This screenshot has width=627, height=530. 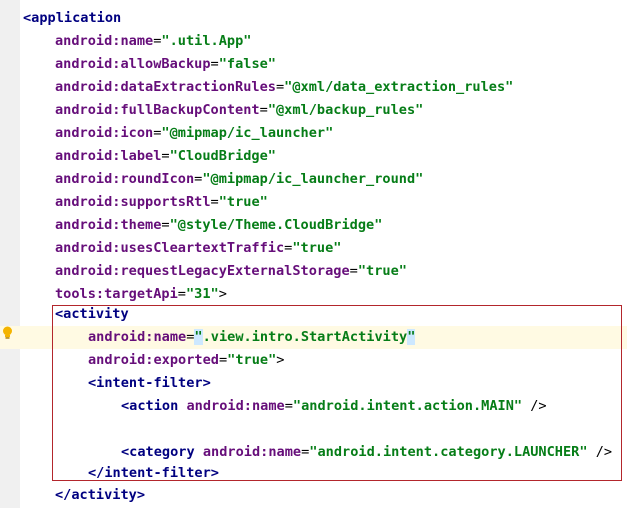 I want to click on code-text: android:supportsRtl="true", so click(x=161, y=202).